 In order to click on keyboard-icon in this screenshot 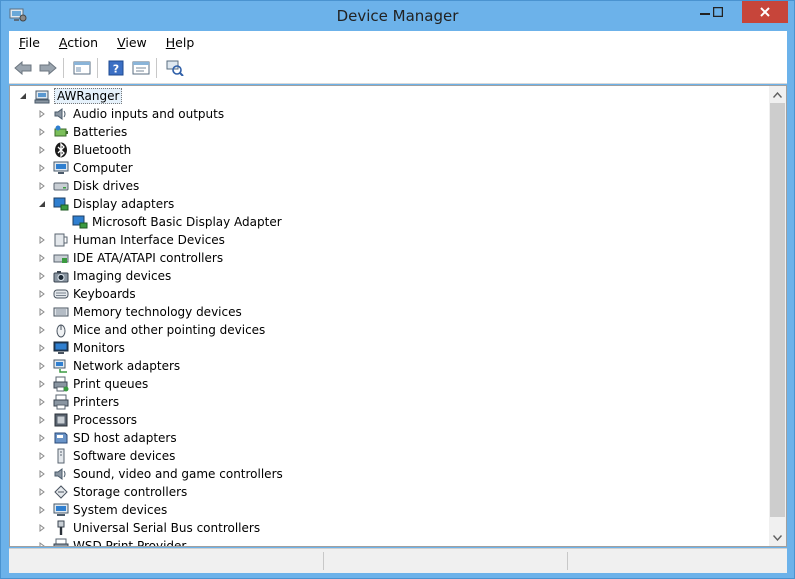, I will do `click(61, 294)`.